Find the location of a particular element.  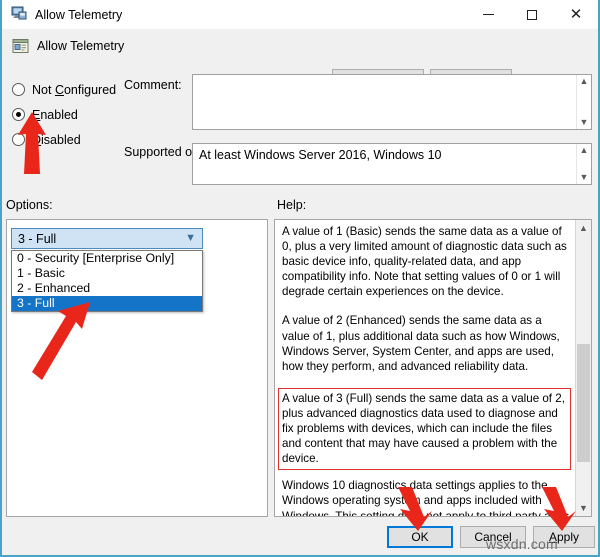

radio-not-configured-label: Not Configured is located at coordinates (74, 89).